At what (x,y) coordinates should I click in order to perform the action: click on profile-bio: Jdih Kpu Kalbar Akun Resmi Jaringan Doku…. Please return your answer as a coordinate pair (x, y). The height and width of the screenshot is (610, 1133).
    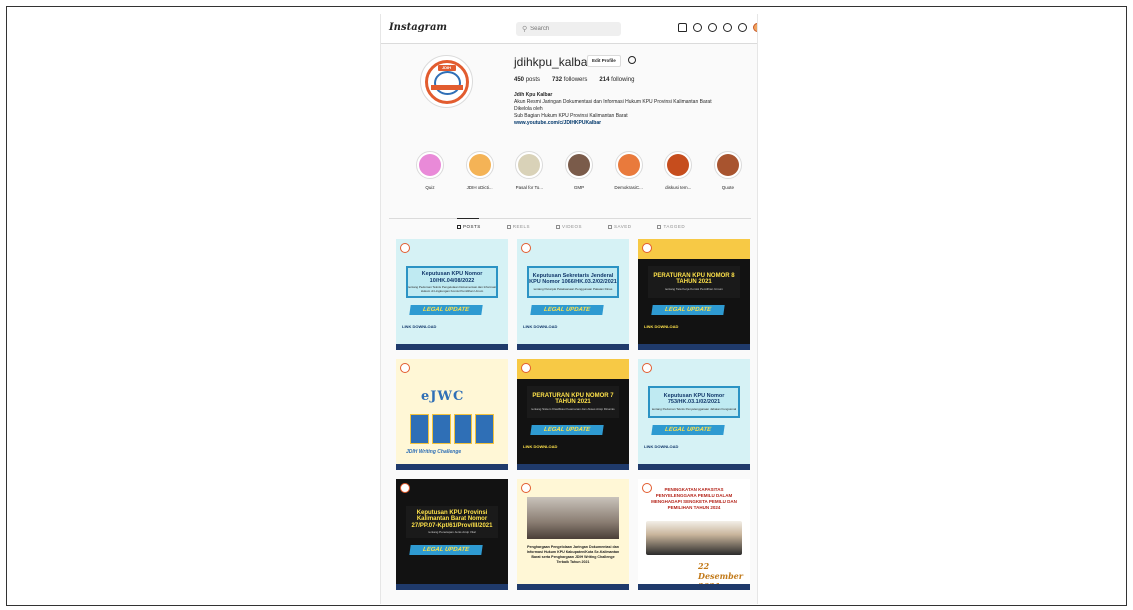
    Looking at the image, I should click on (634, 109).